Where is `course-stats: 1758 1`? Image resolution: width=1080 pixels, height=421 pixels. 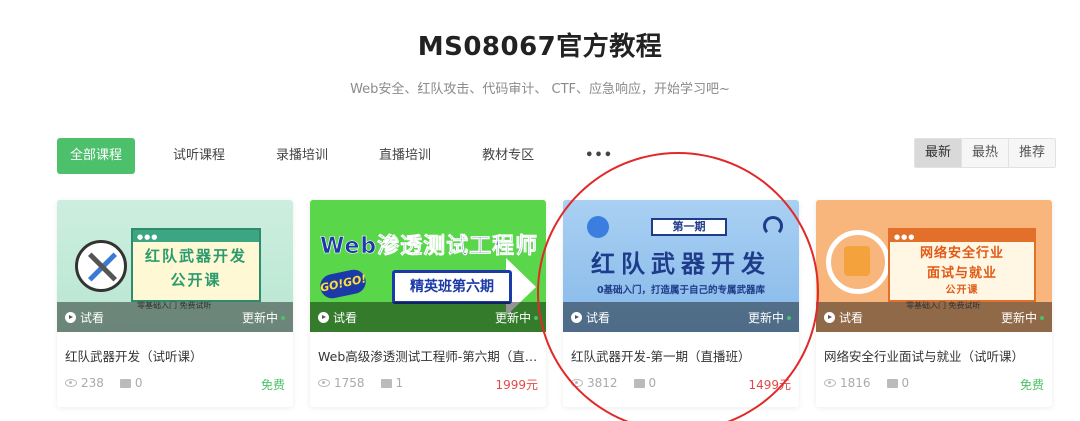
course-stats: 1758 1 is located at coordinates (360, 383).